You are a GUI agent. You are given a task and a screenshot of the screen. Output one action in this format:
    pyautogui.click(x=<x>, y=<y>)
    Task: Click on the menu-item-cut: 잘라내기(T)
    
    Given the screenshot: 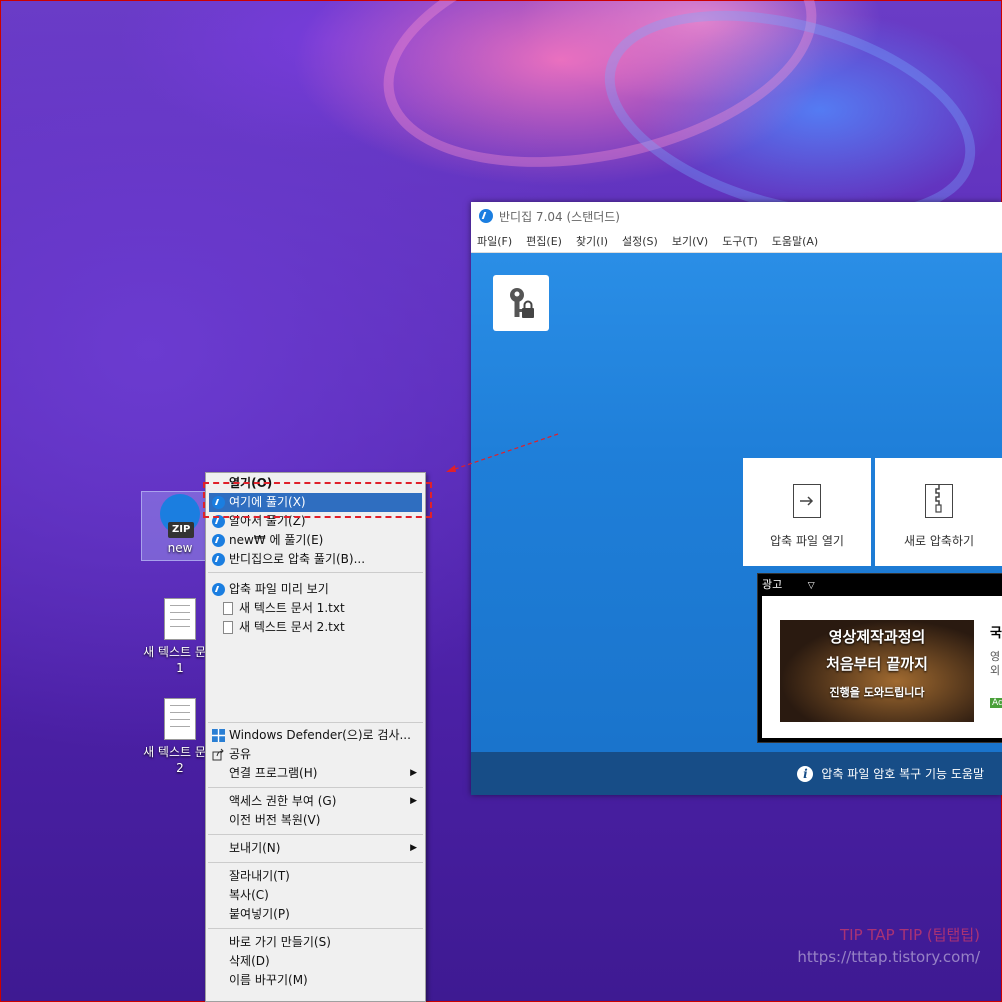 What is the action you would take?
    pyautogui.click(x=315, y=876)
    